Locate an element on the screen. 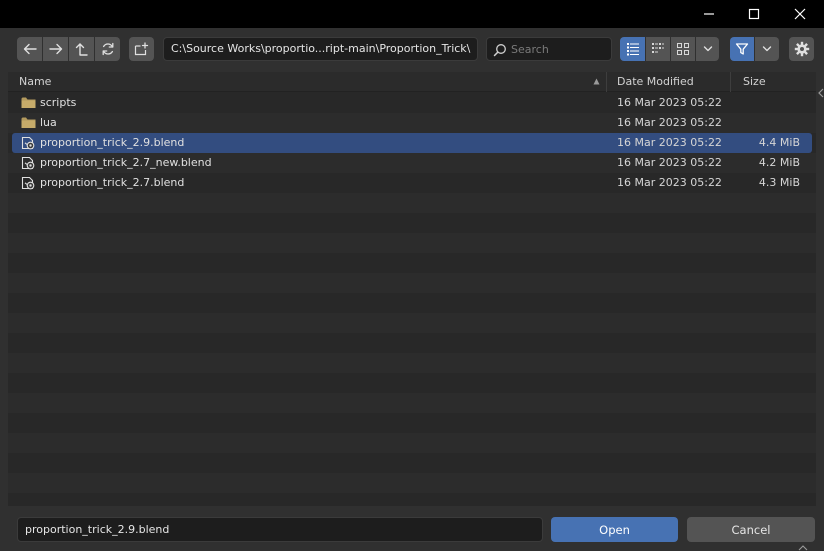 The width and height of the screenshot is (824, 551). forward-button is located at coordinates (55, 49).